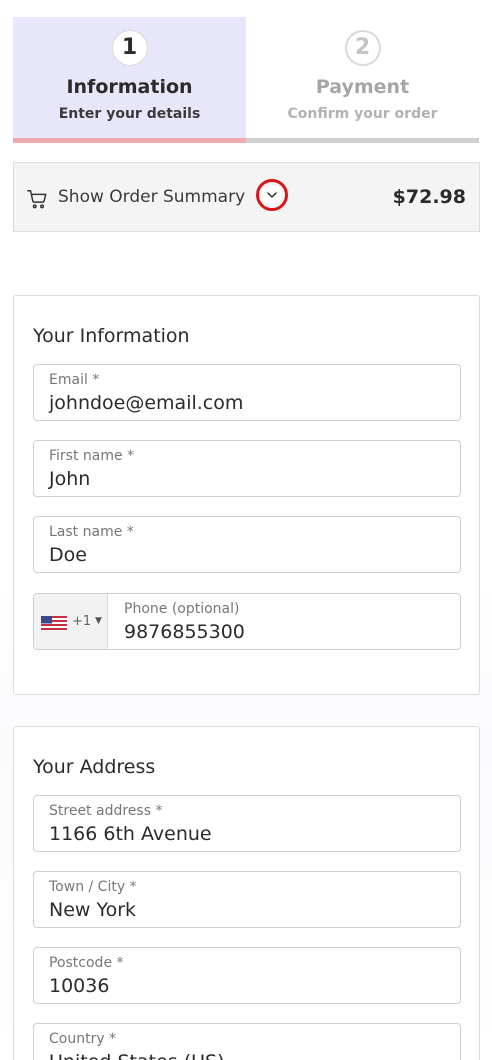 This screenshot has height=1060, width=492. I want to click on phone-field: +1 ▼ Phone (optional) 9876855300, so click(247, 621).